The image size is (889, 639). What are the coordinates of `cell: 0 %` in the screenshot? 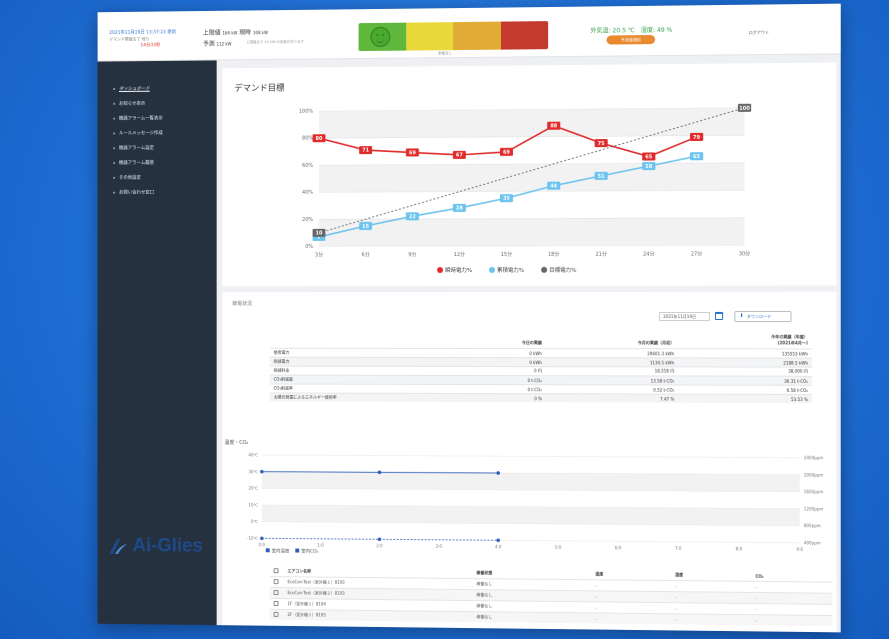 It's located at (504, 398).